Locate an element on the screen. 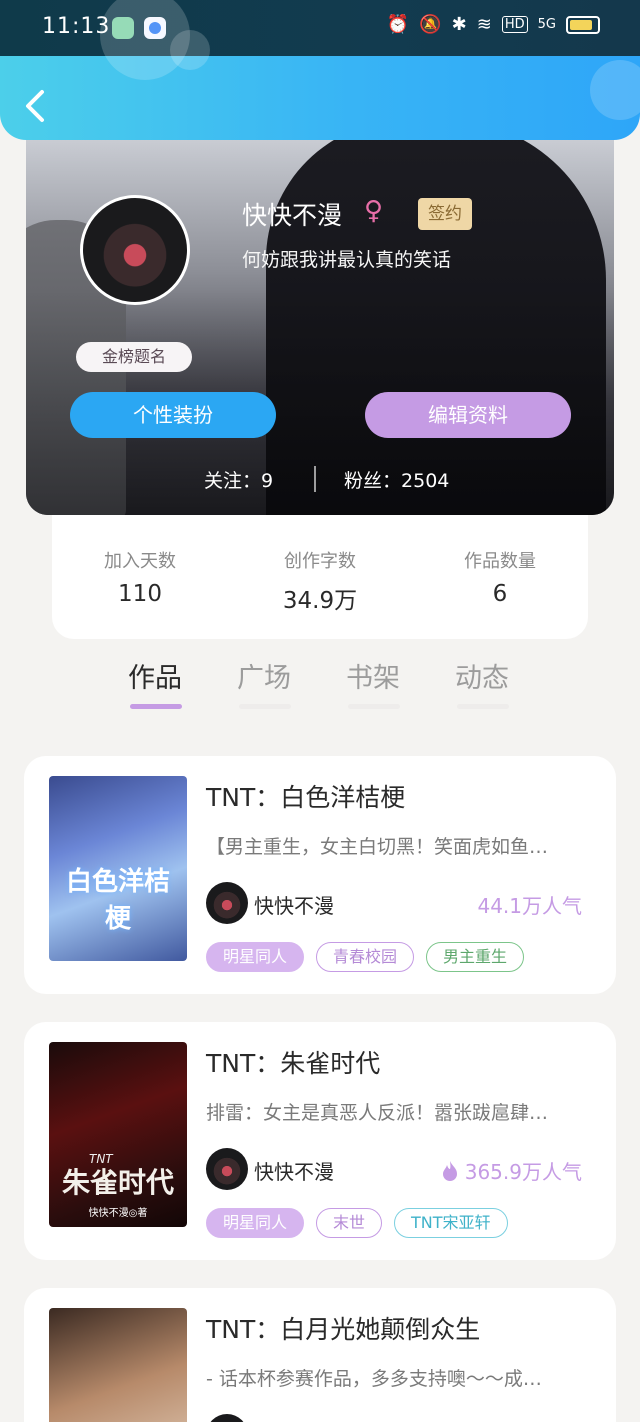 The height and width of the screenshot is (1422, 640). popularity: 365.9万人气 is located at coordinates (511, 1170).